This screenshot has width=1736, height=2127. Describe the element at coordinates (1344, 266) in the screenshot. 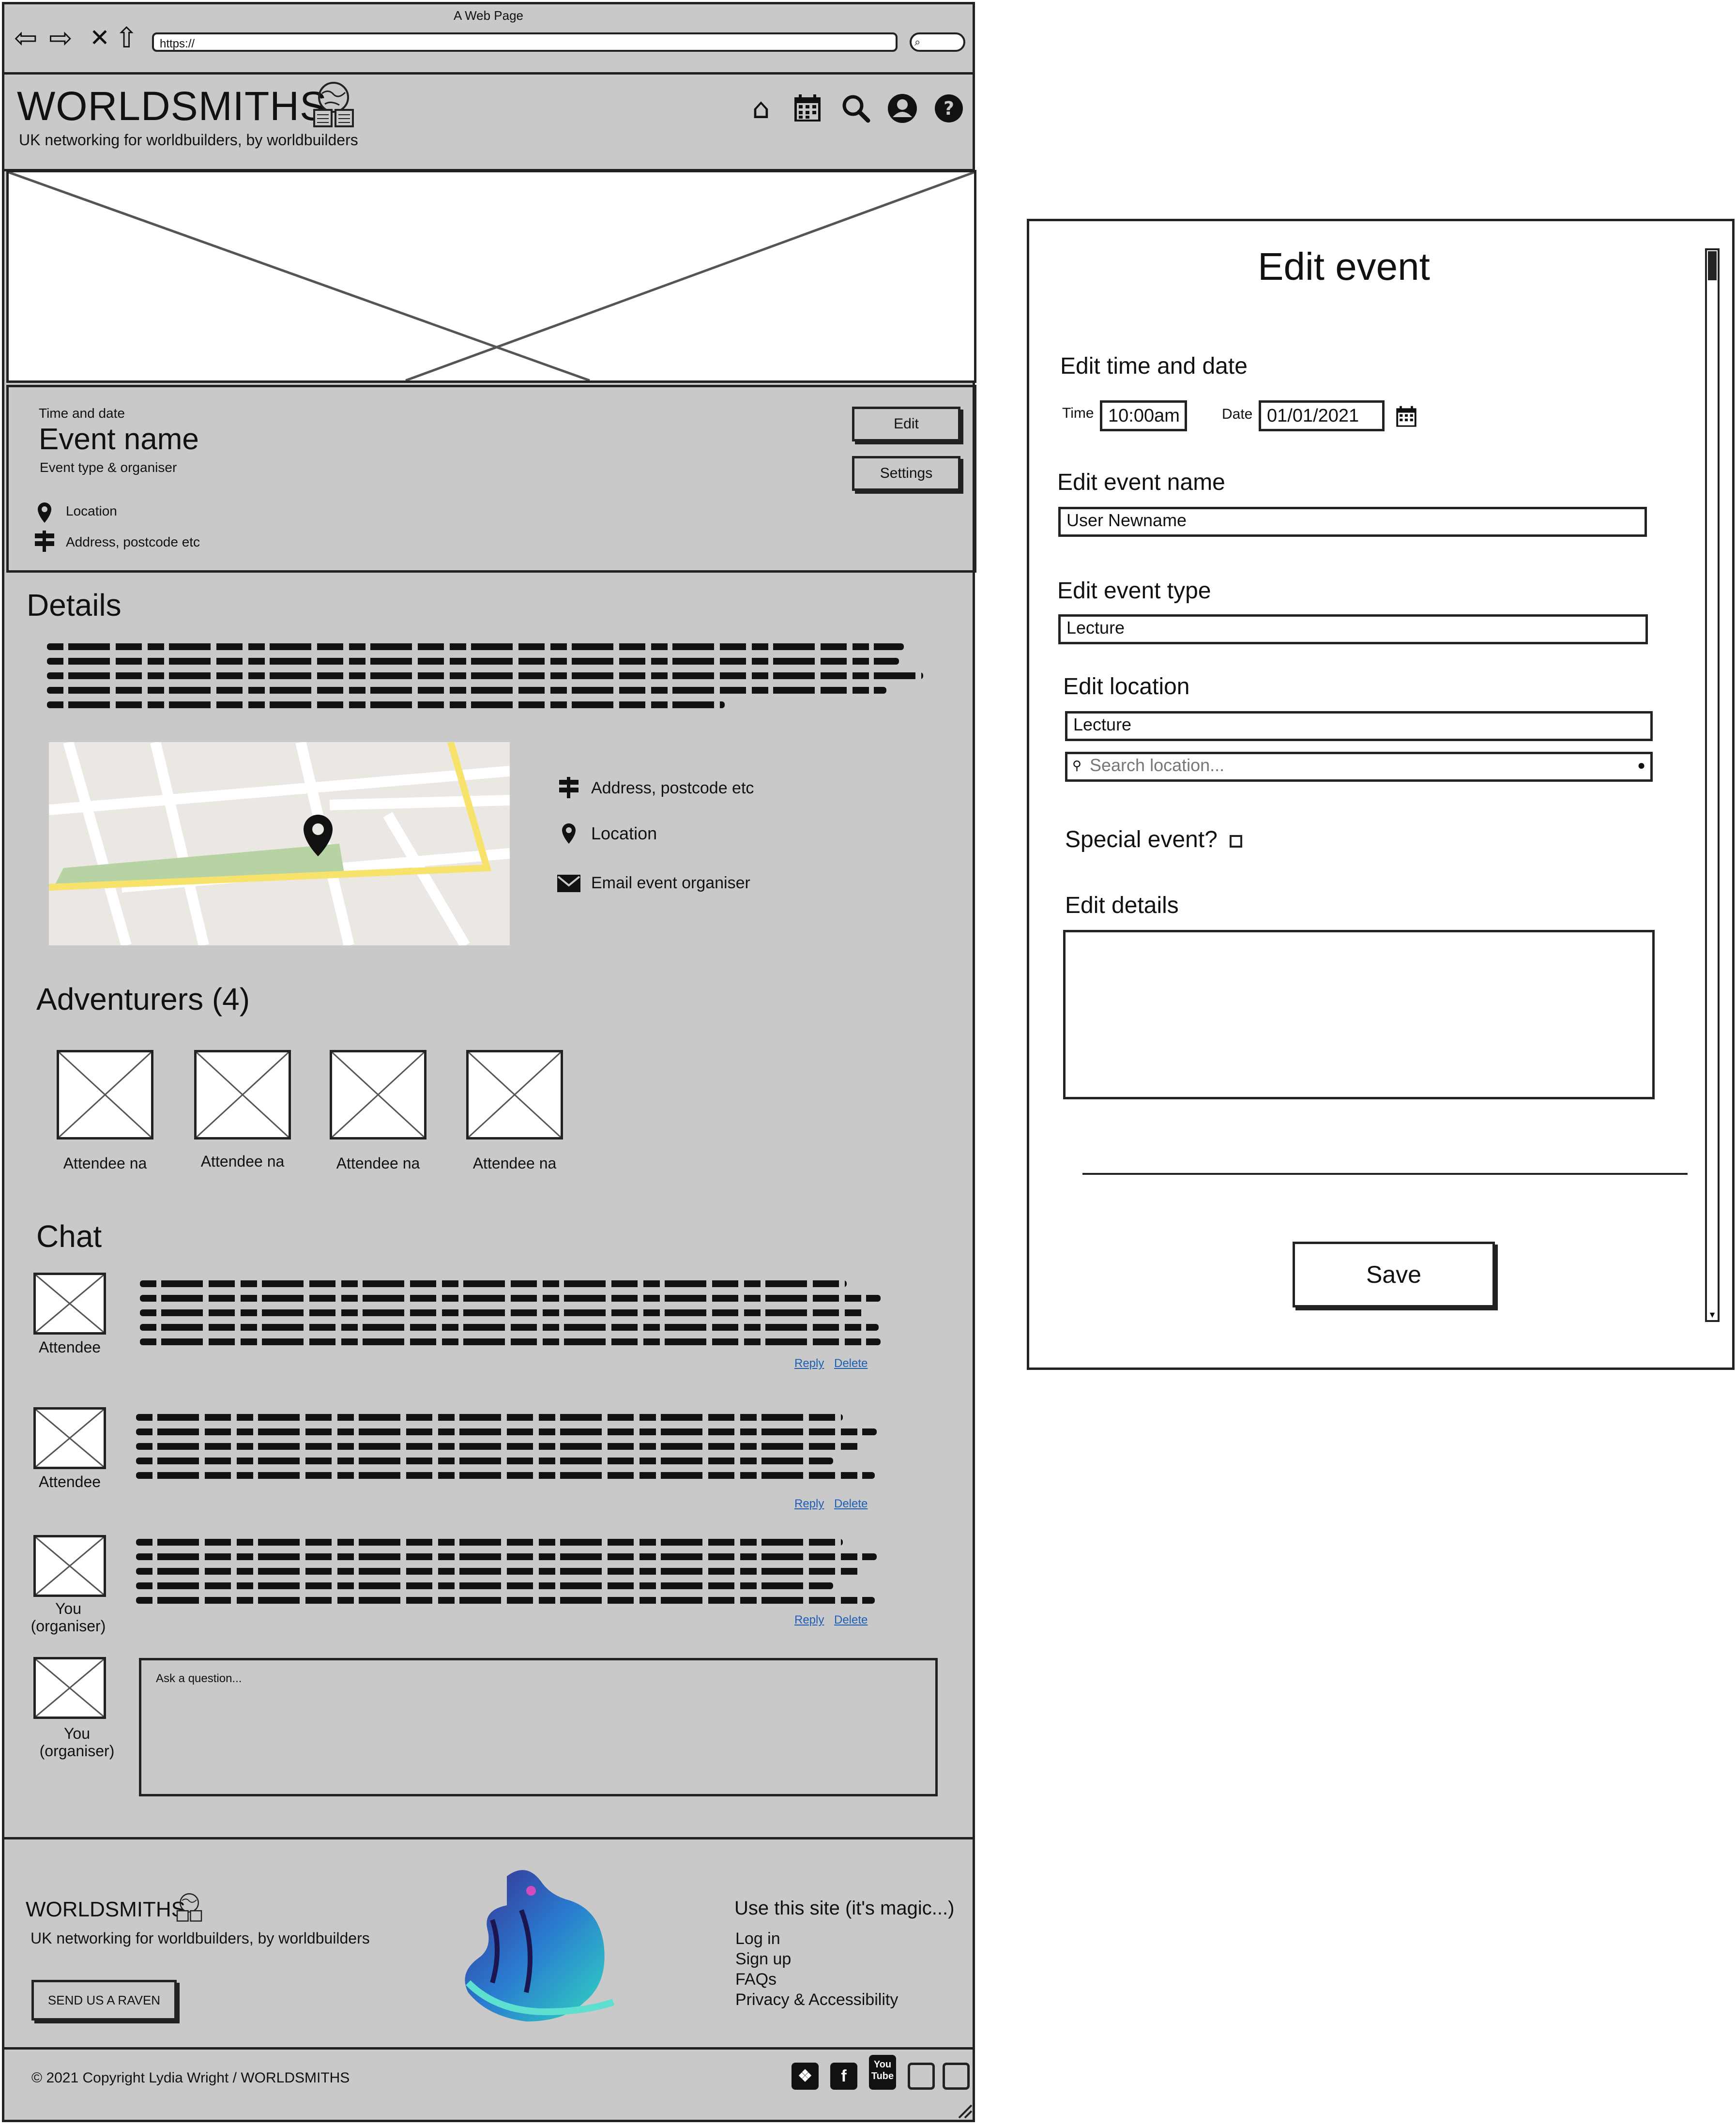

I see `modal-title: Edit event` at that location.